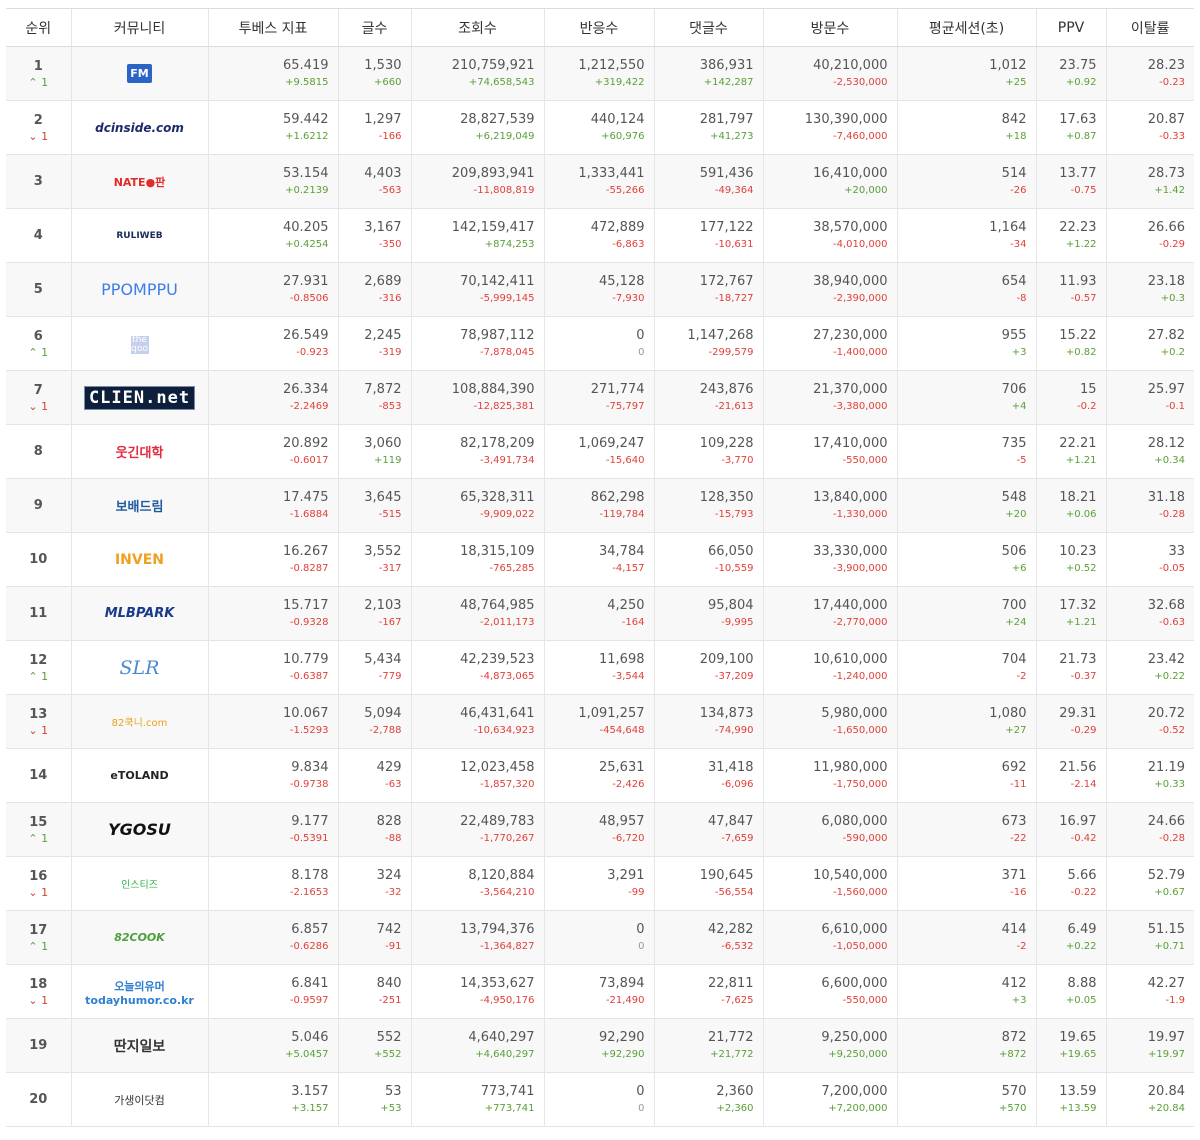 The image size is (1200, 1140). I want to click on community-logo: YGOSU, so click(139, 830).